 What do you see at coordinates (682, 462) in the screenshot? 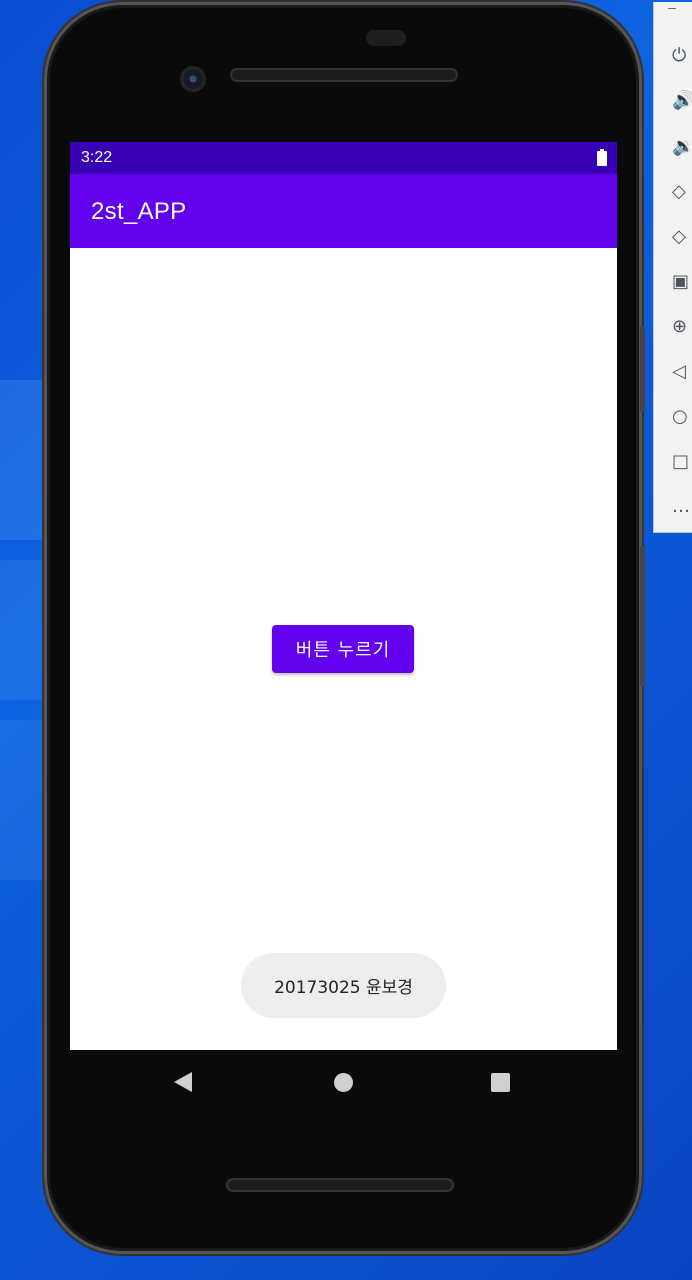
I see `overview-icon: □` at bounding box center [682, 462].